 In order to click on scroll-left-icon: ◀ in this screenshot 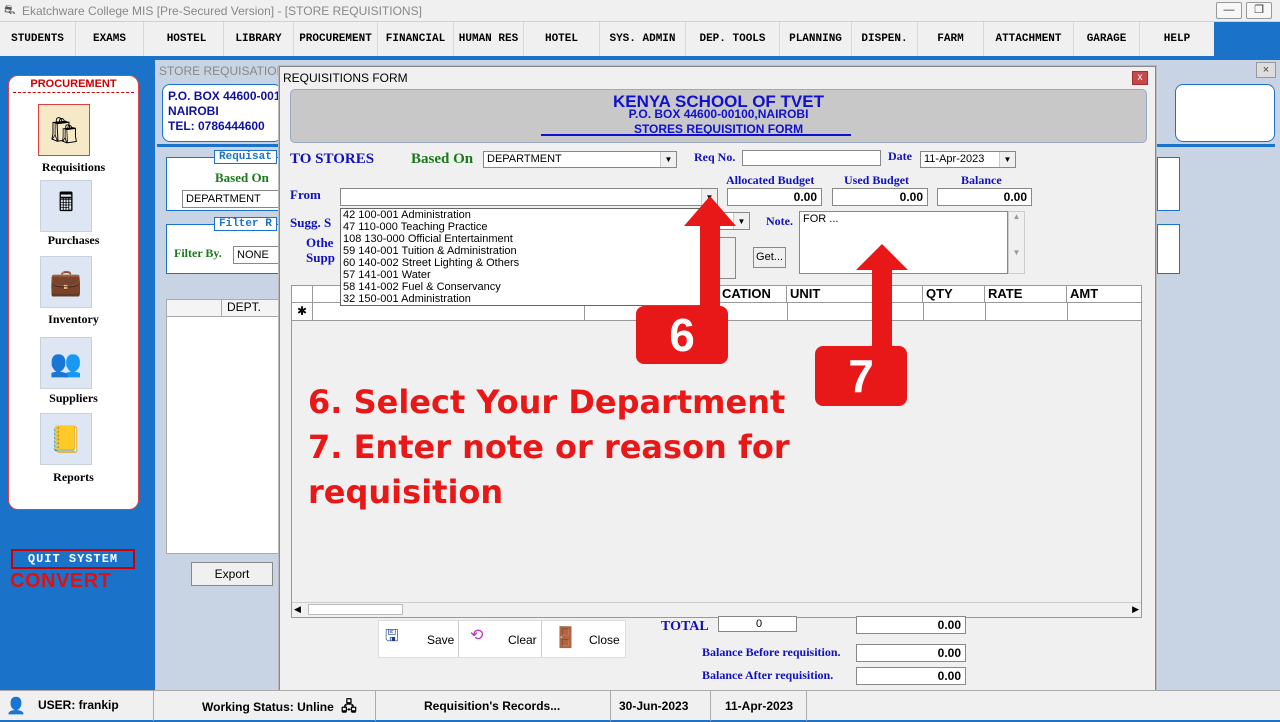, I will do `click(297, 609)`.